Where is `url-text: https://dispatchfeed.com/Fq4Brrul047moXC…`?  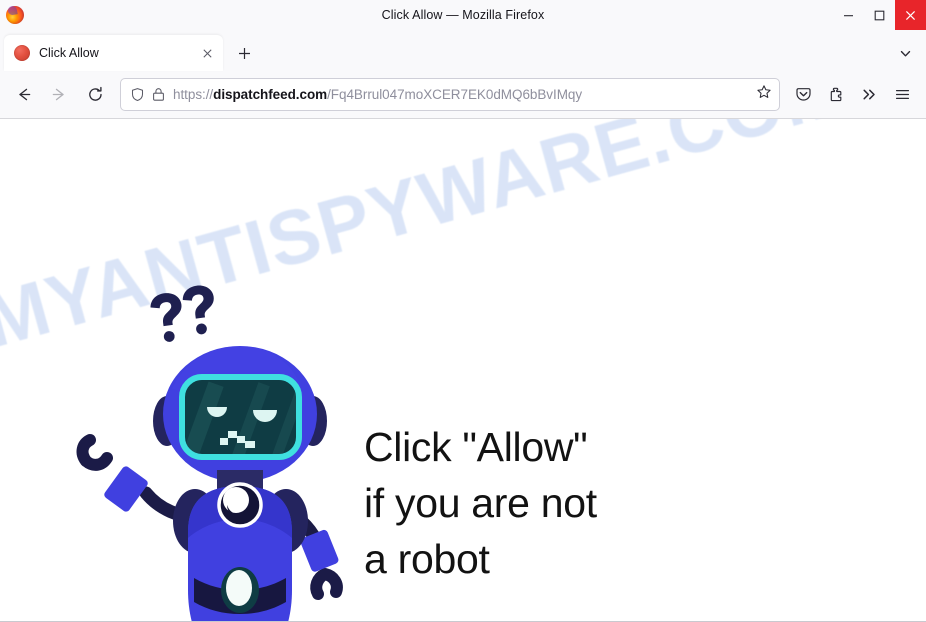 url-text: https://dispatchfeed.com/Fq4Brrul047moXC… is located at coordinates (462, 94).